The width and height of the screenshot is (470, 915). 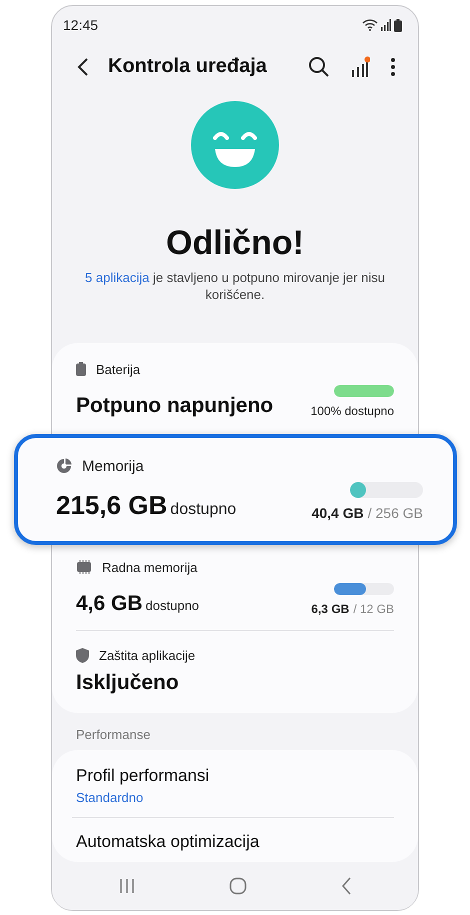 I want to click on total-amount: / 256 GB, so click(x=395, y=513).